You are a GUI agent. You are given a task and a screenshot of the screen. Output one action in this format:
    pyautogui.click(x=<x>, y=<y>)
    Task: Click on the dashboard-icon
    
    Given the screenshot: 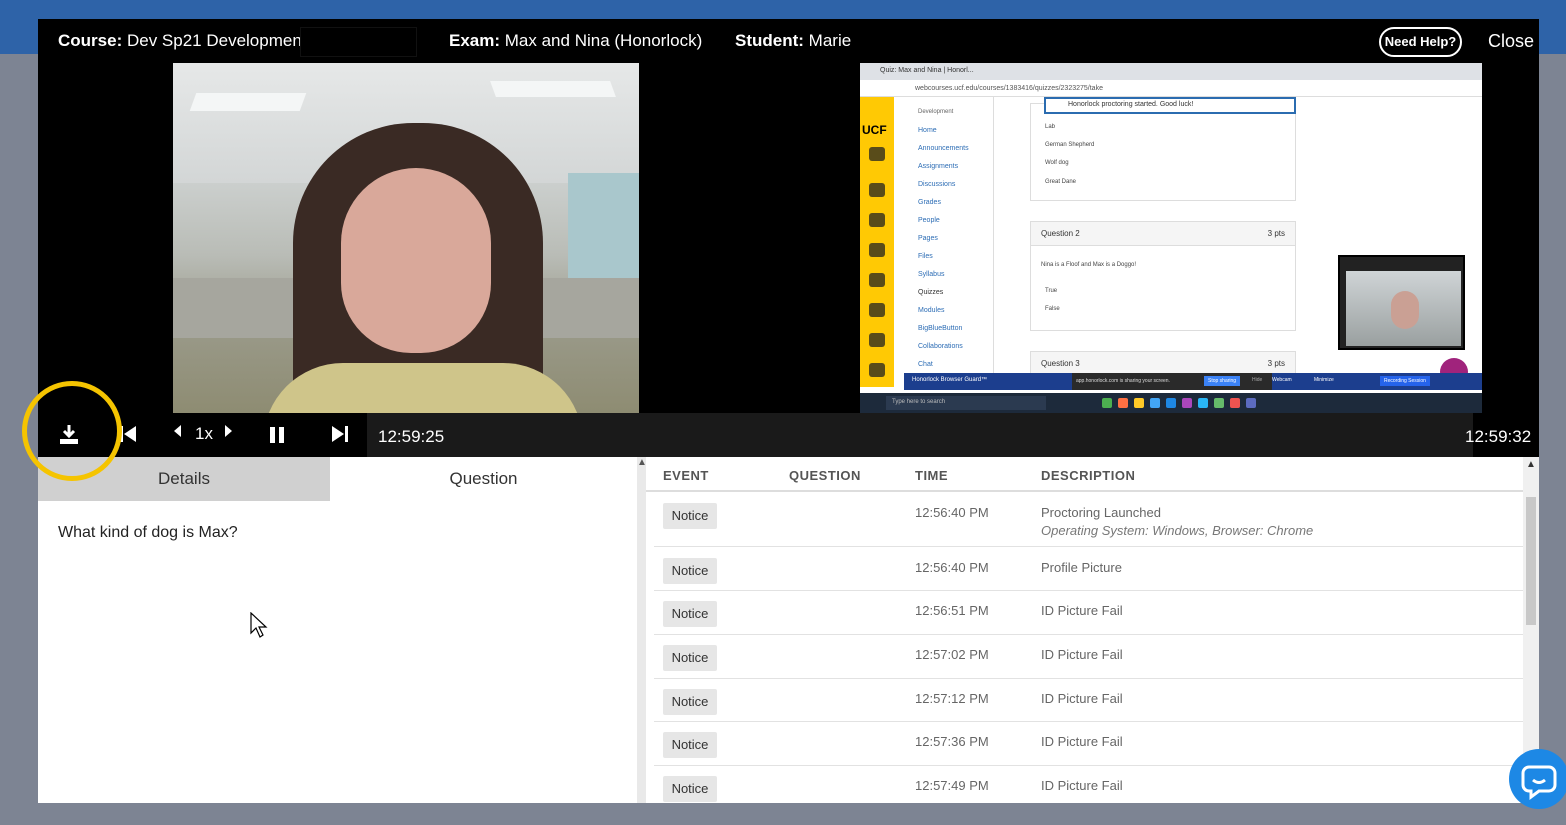 What is the action you would take?
    pyautogui.click(x=877, y=190)
    